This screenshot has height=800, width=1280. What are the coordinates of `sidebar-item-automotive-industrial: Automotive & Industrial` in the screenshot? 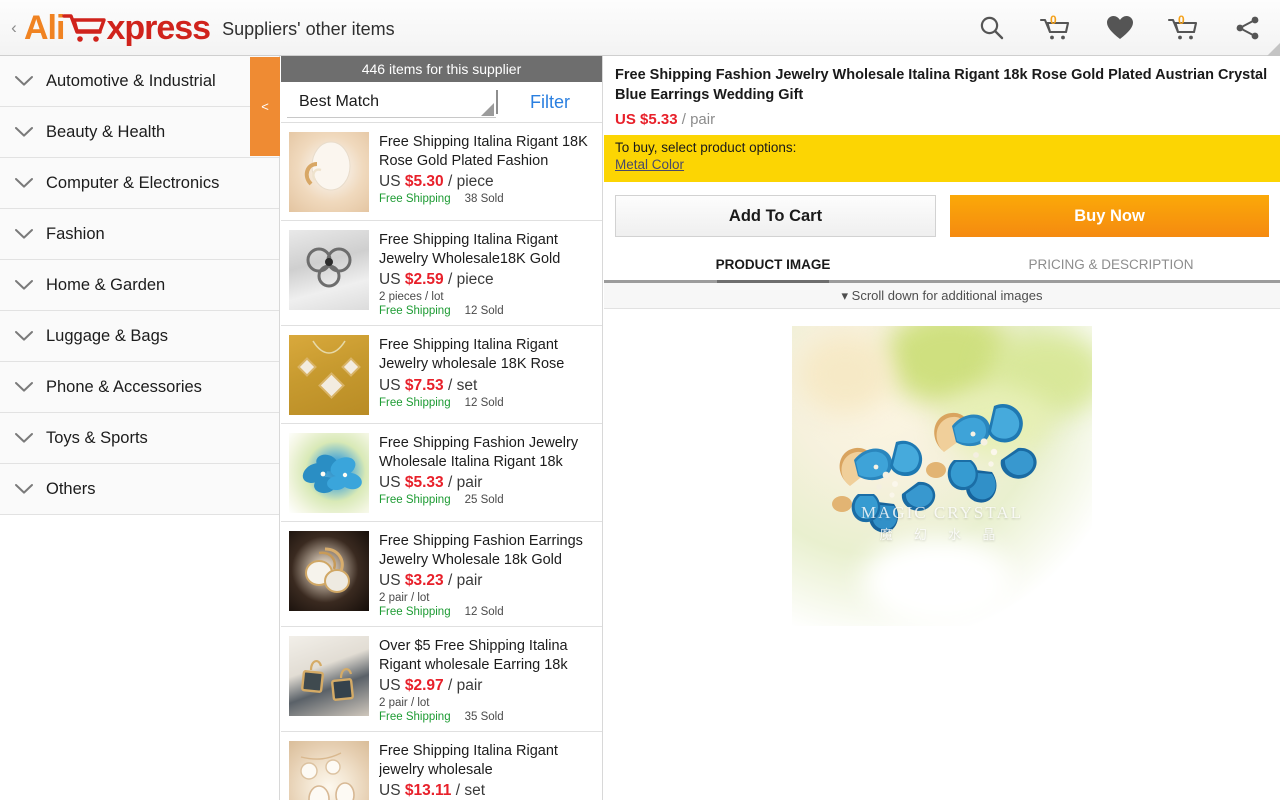 It's located at (139, 81).